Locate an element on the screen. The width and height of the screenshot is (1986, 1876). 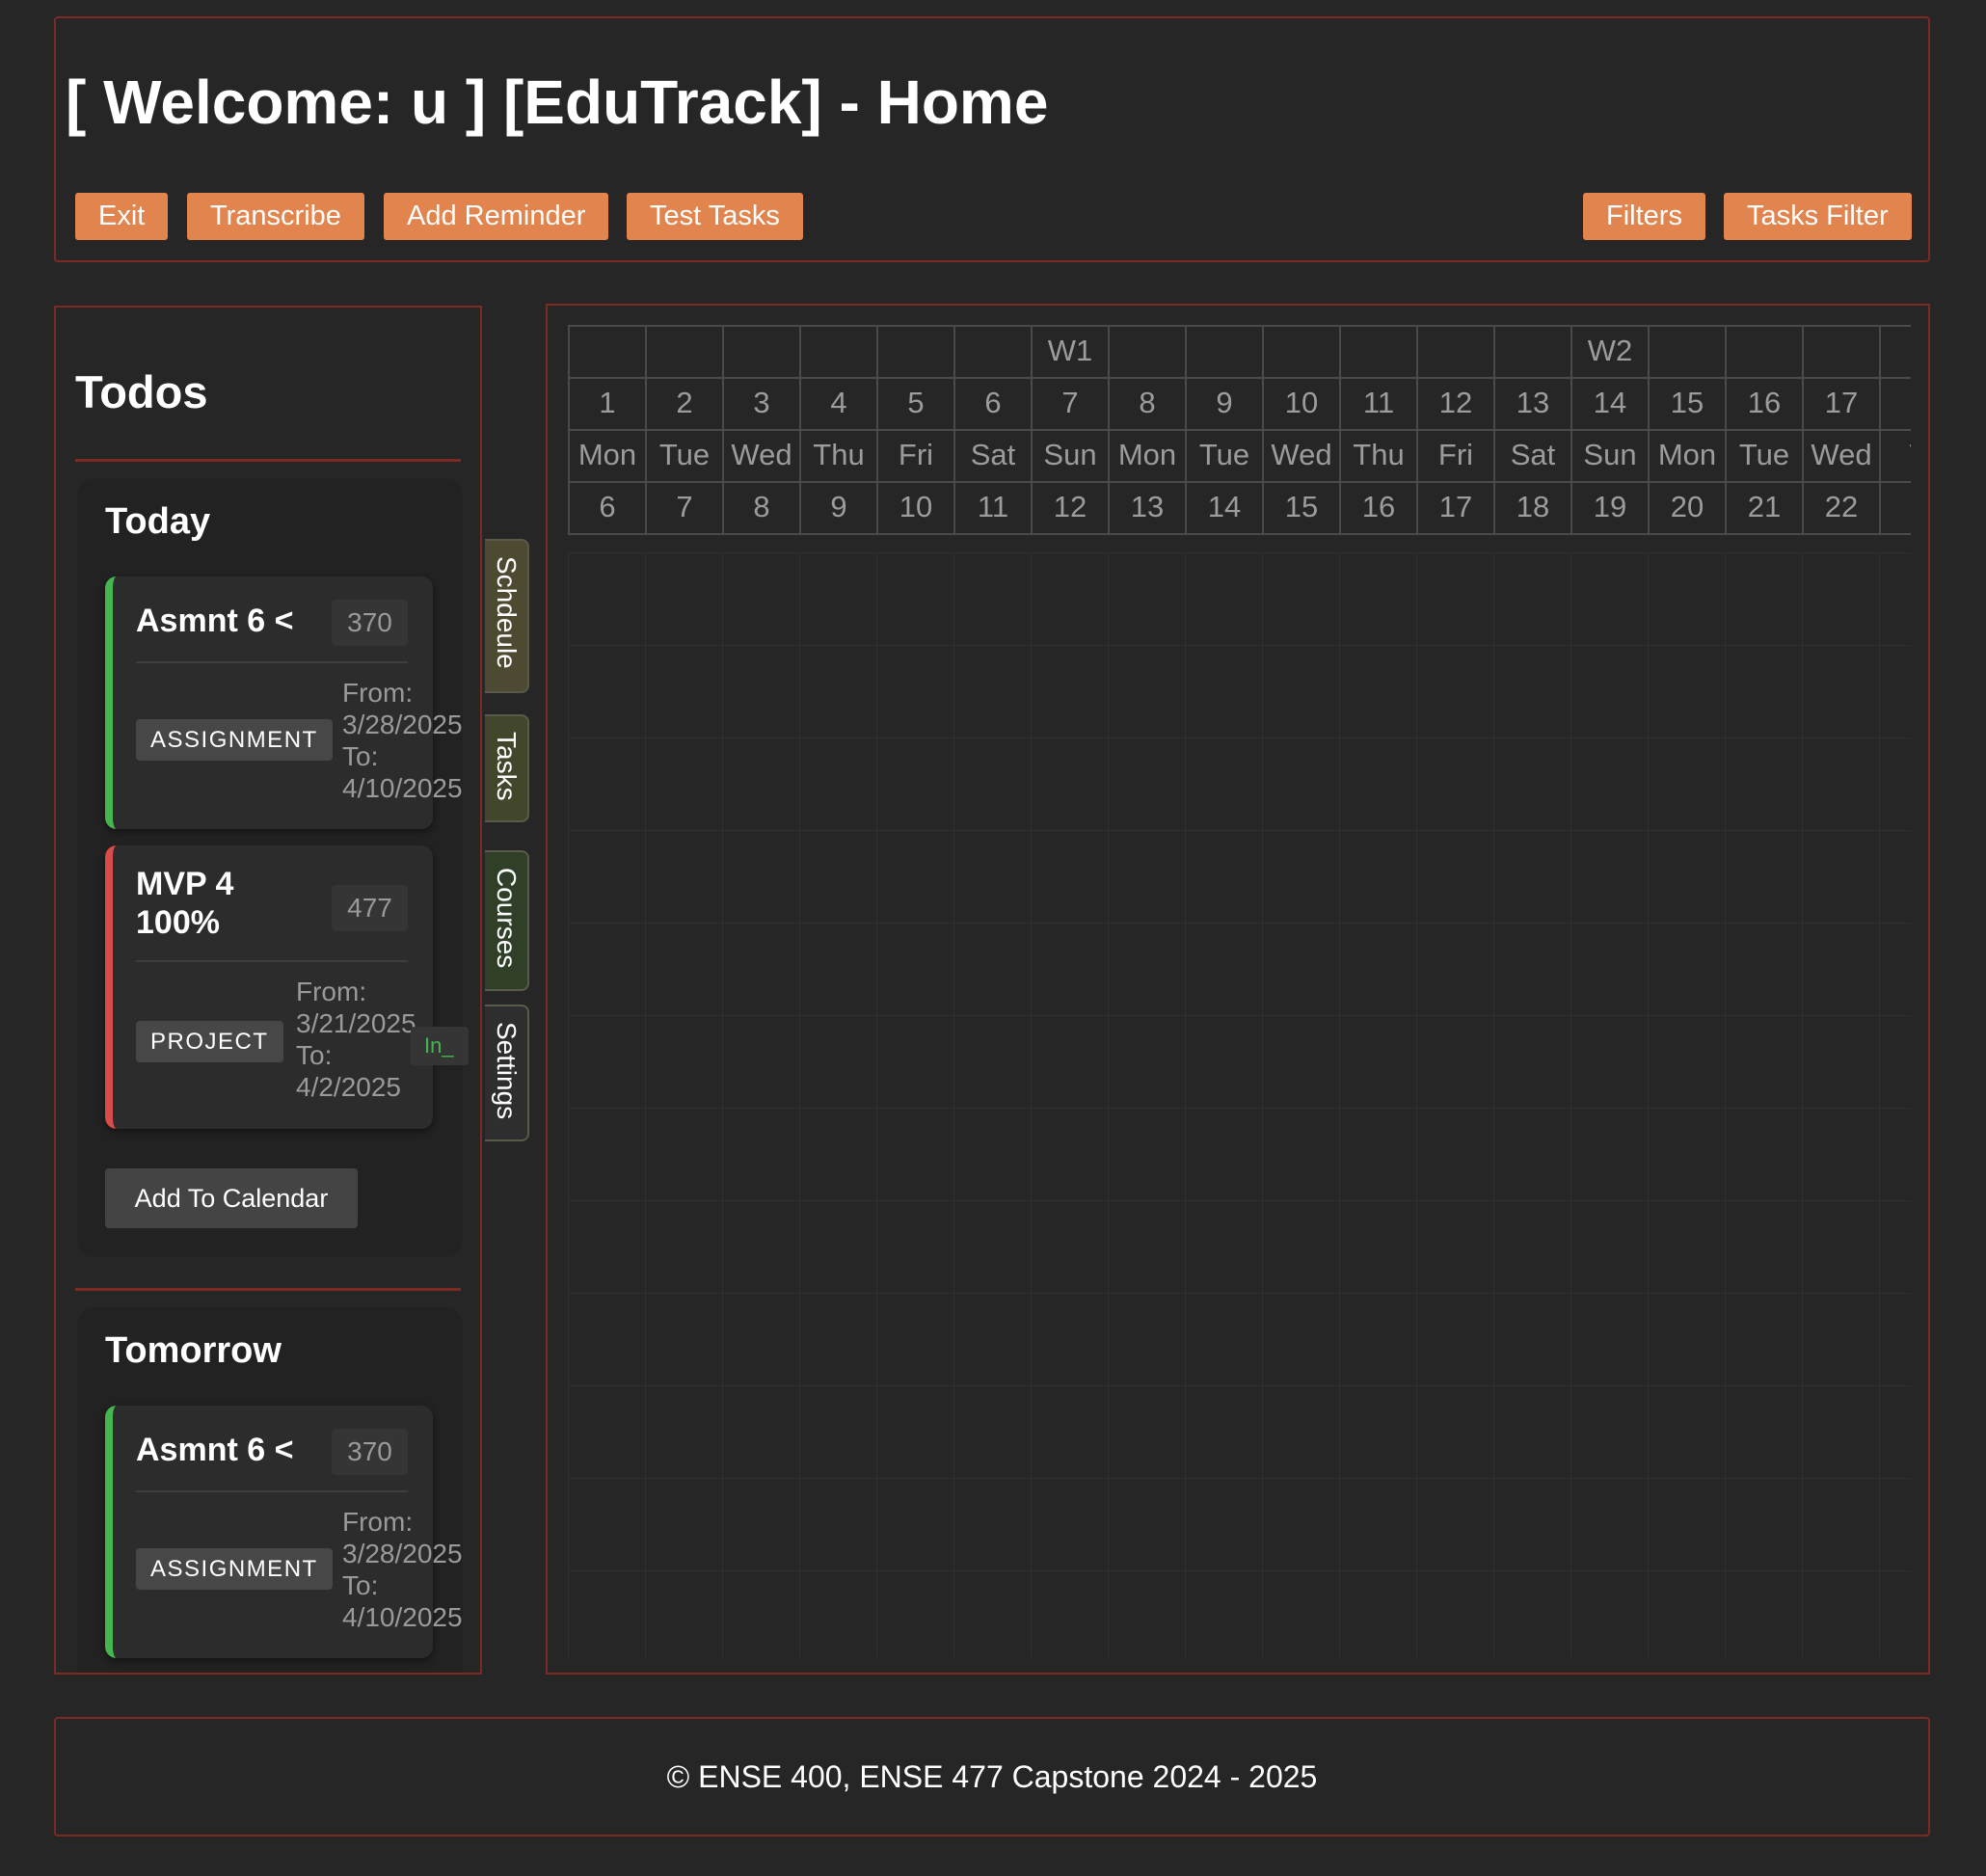
date-cell: 21 is located at coordinates (1763, 507).